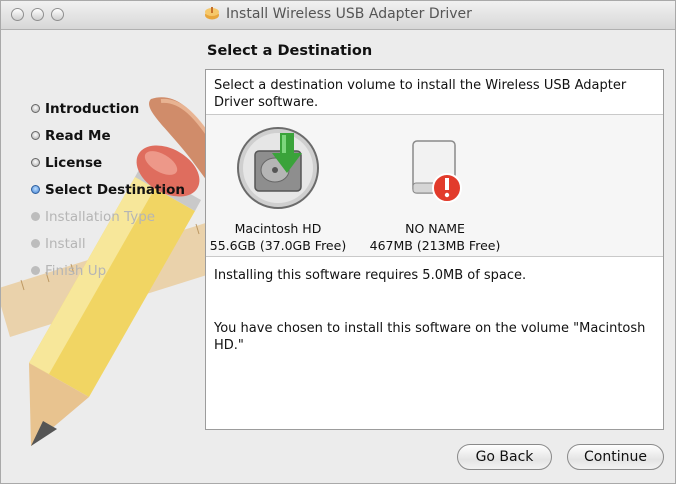  What do you see at coordinates (74, 162) in the screenshot?
I see `step-label: License` at bounding box center [74, 162].